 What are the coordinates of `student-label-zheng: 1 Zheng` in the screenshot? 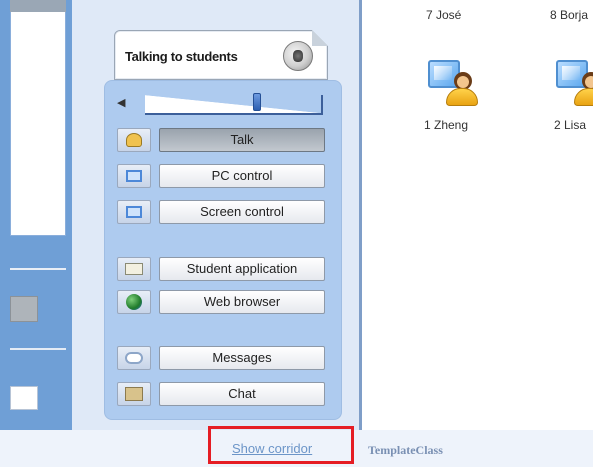 It's located at (446, 125).